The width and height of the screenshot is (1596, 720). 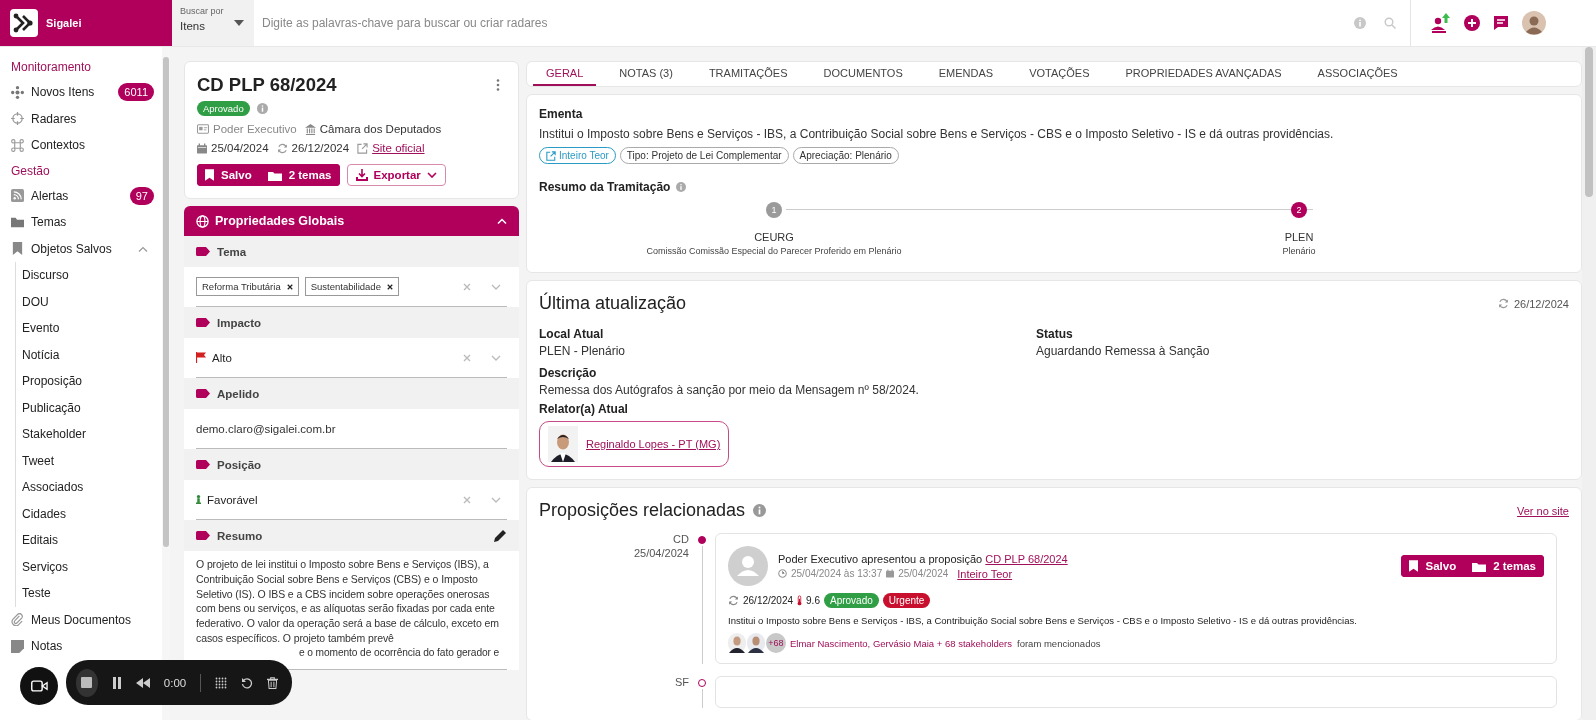 What do you see at coordinates (729, 390) in the screenshot?
I see `field-value: Remessa dos Autógrafos à sanção por meio da Mensagem nº 58/2024.` at bounding box center [729, 390].